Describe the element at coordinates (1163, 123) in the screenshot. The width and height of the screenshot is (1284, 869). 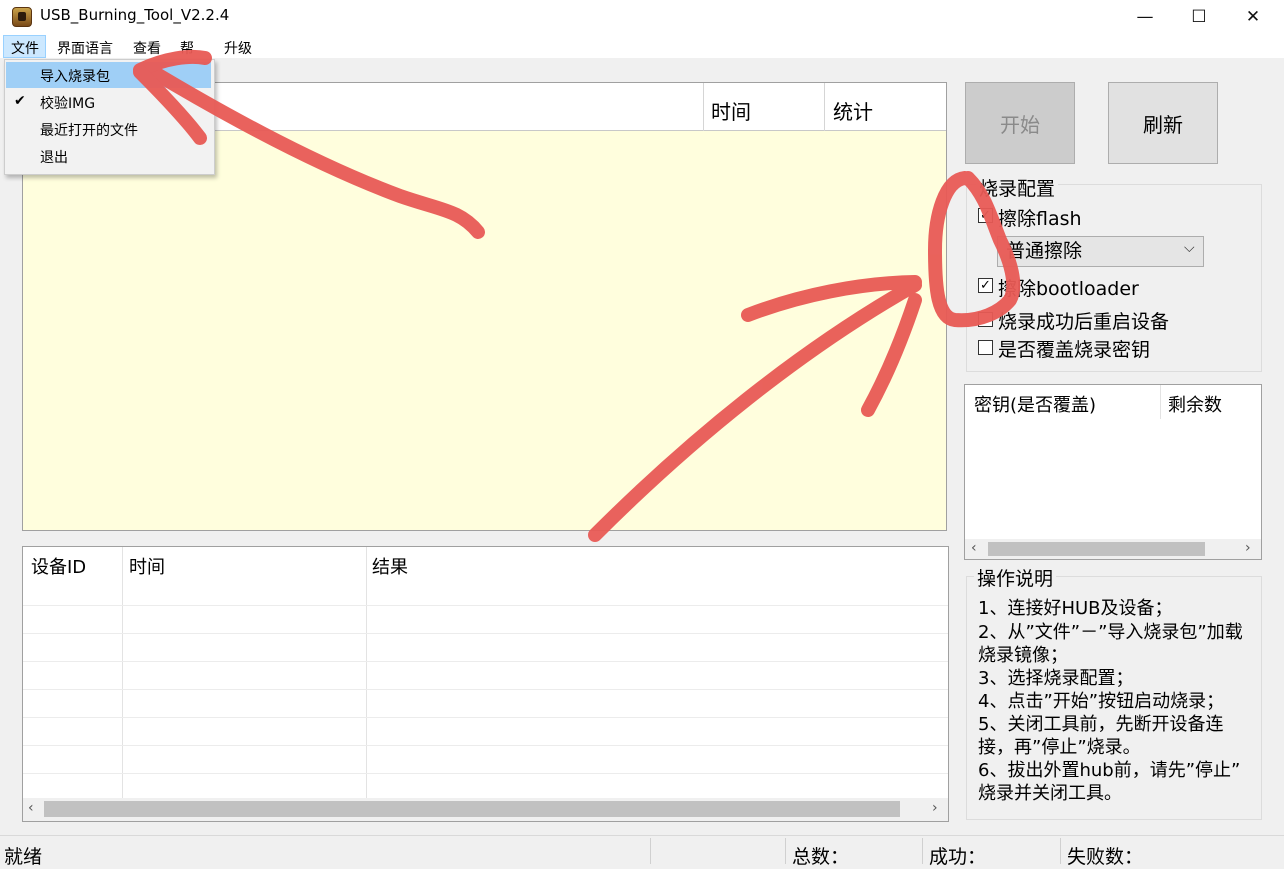
I see `refresh-button: 刷新` at that location.